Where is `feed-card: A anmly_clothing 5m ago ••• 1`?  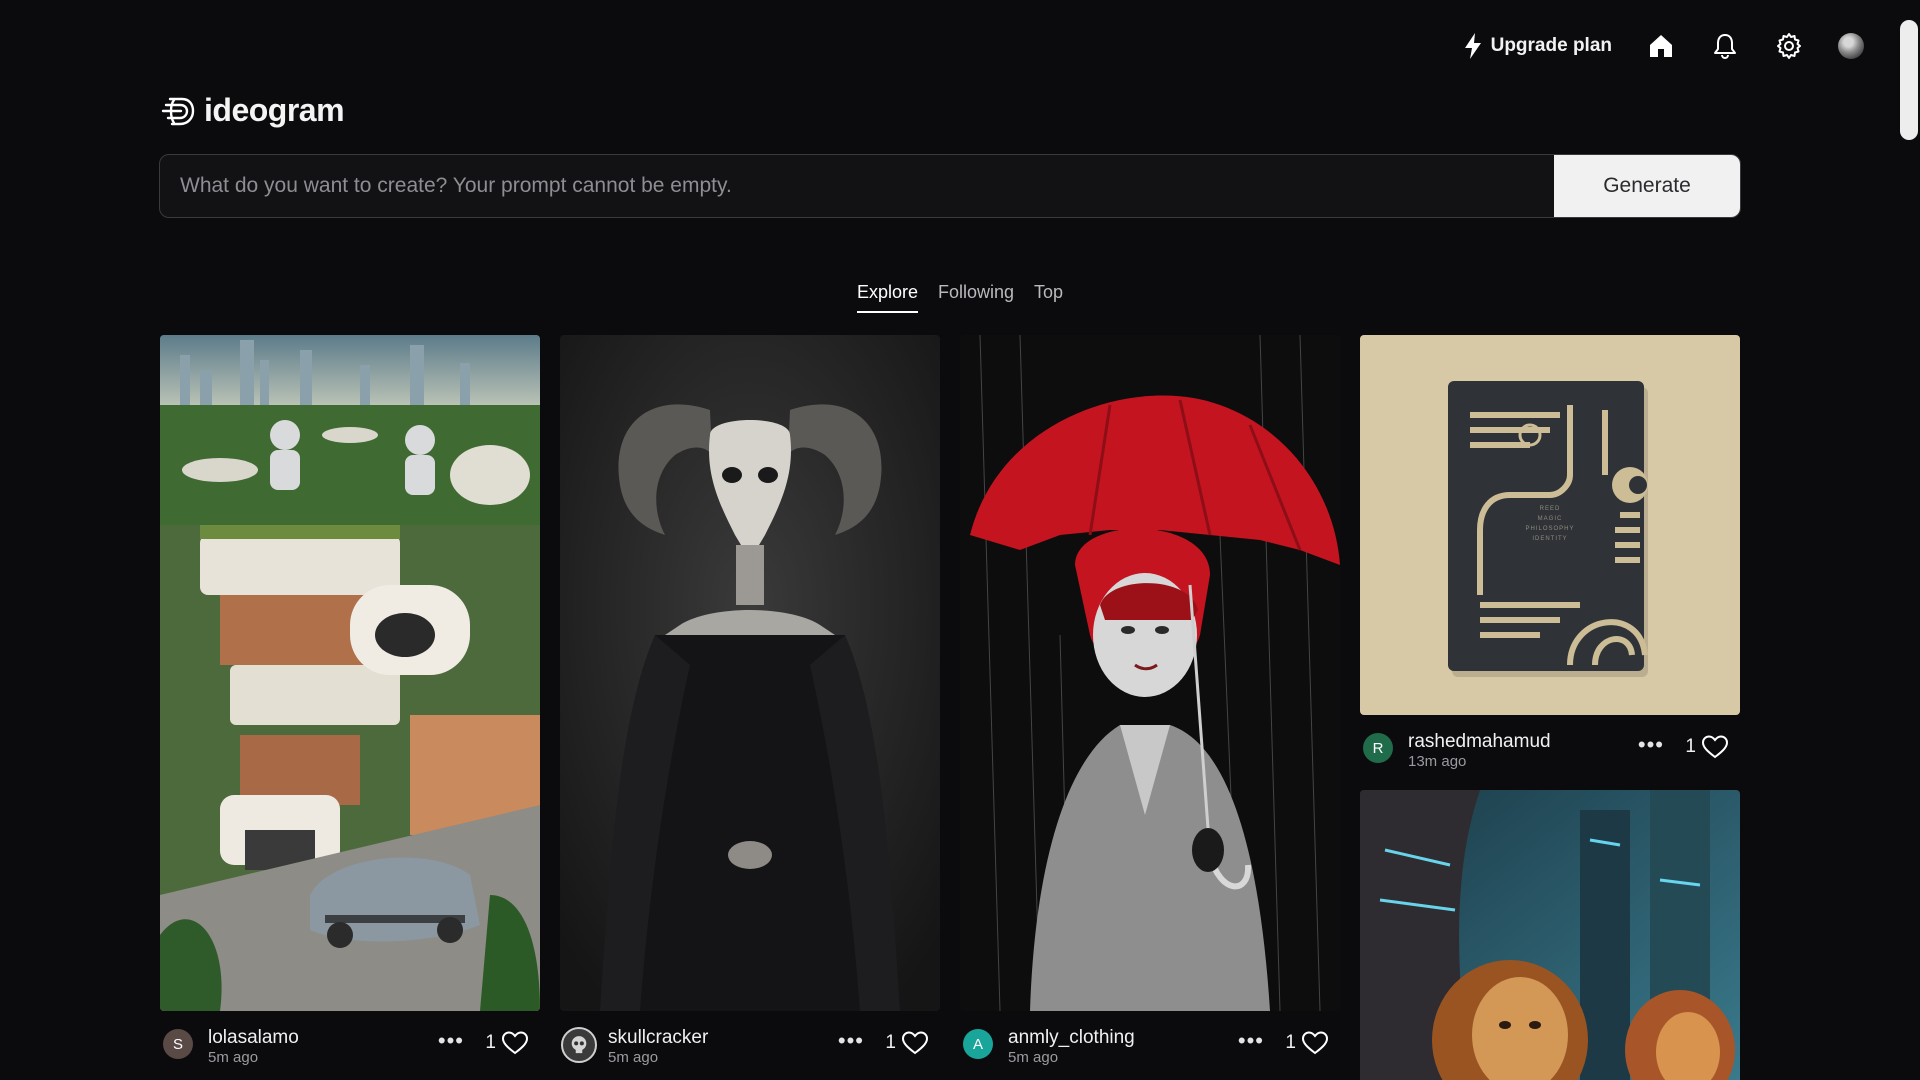
feed-card: A anmly_clothing 5m ago ••• 1 is located at coordinates (1150, 704).